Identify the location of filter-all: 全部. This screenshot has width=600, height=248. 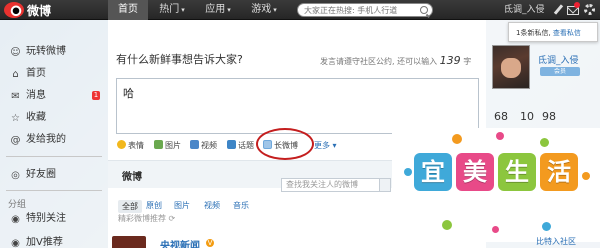
(130, 206).